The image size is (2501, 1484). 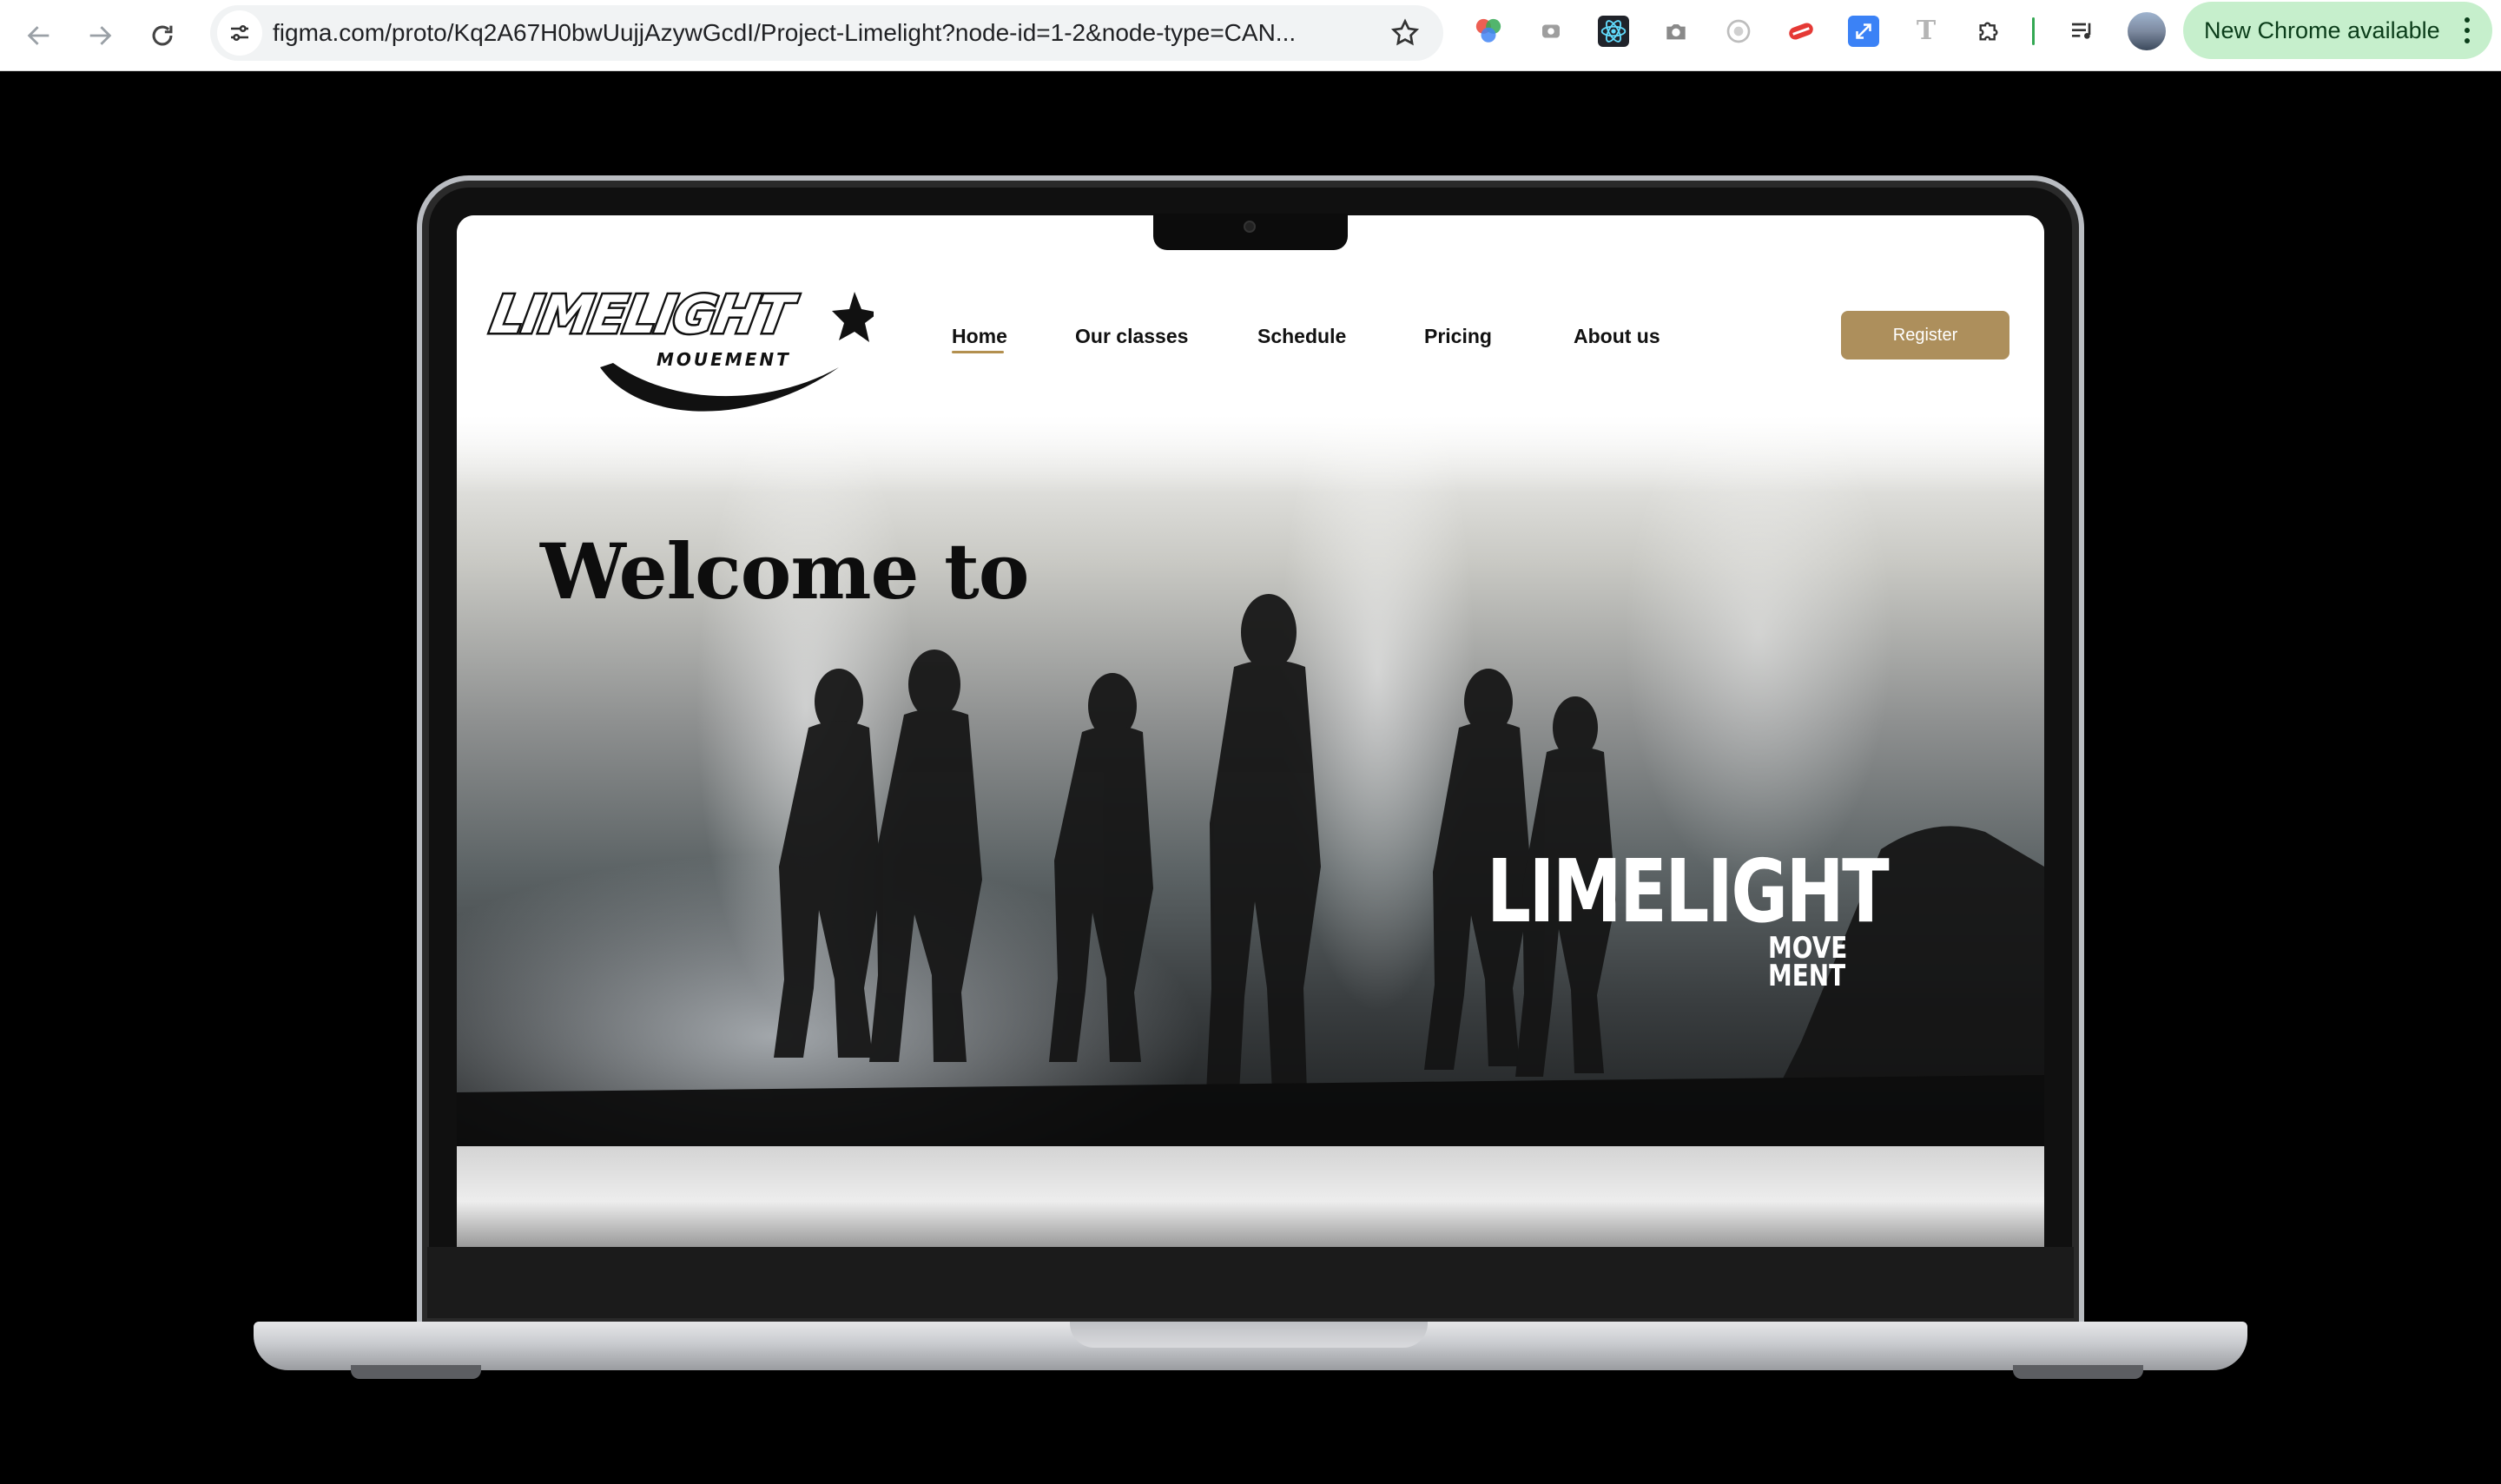 I want to click on bookmark-star-icon, so click(x=1405, y=33).